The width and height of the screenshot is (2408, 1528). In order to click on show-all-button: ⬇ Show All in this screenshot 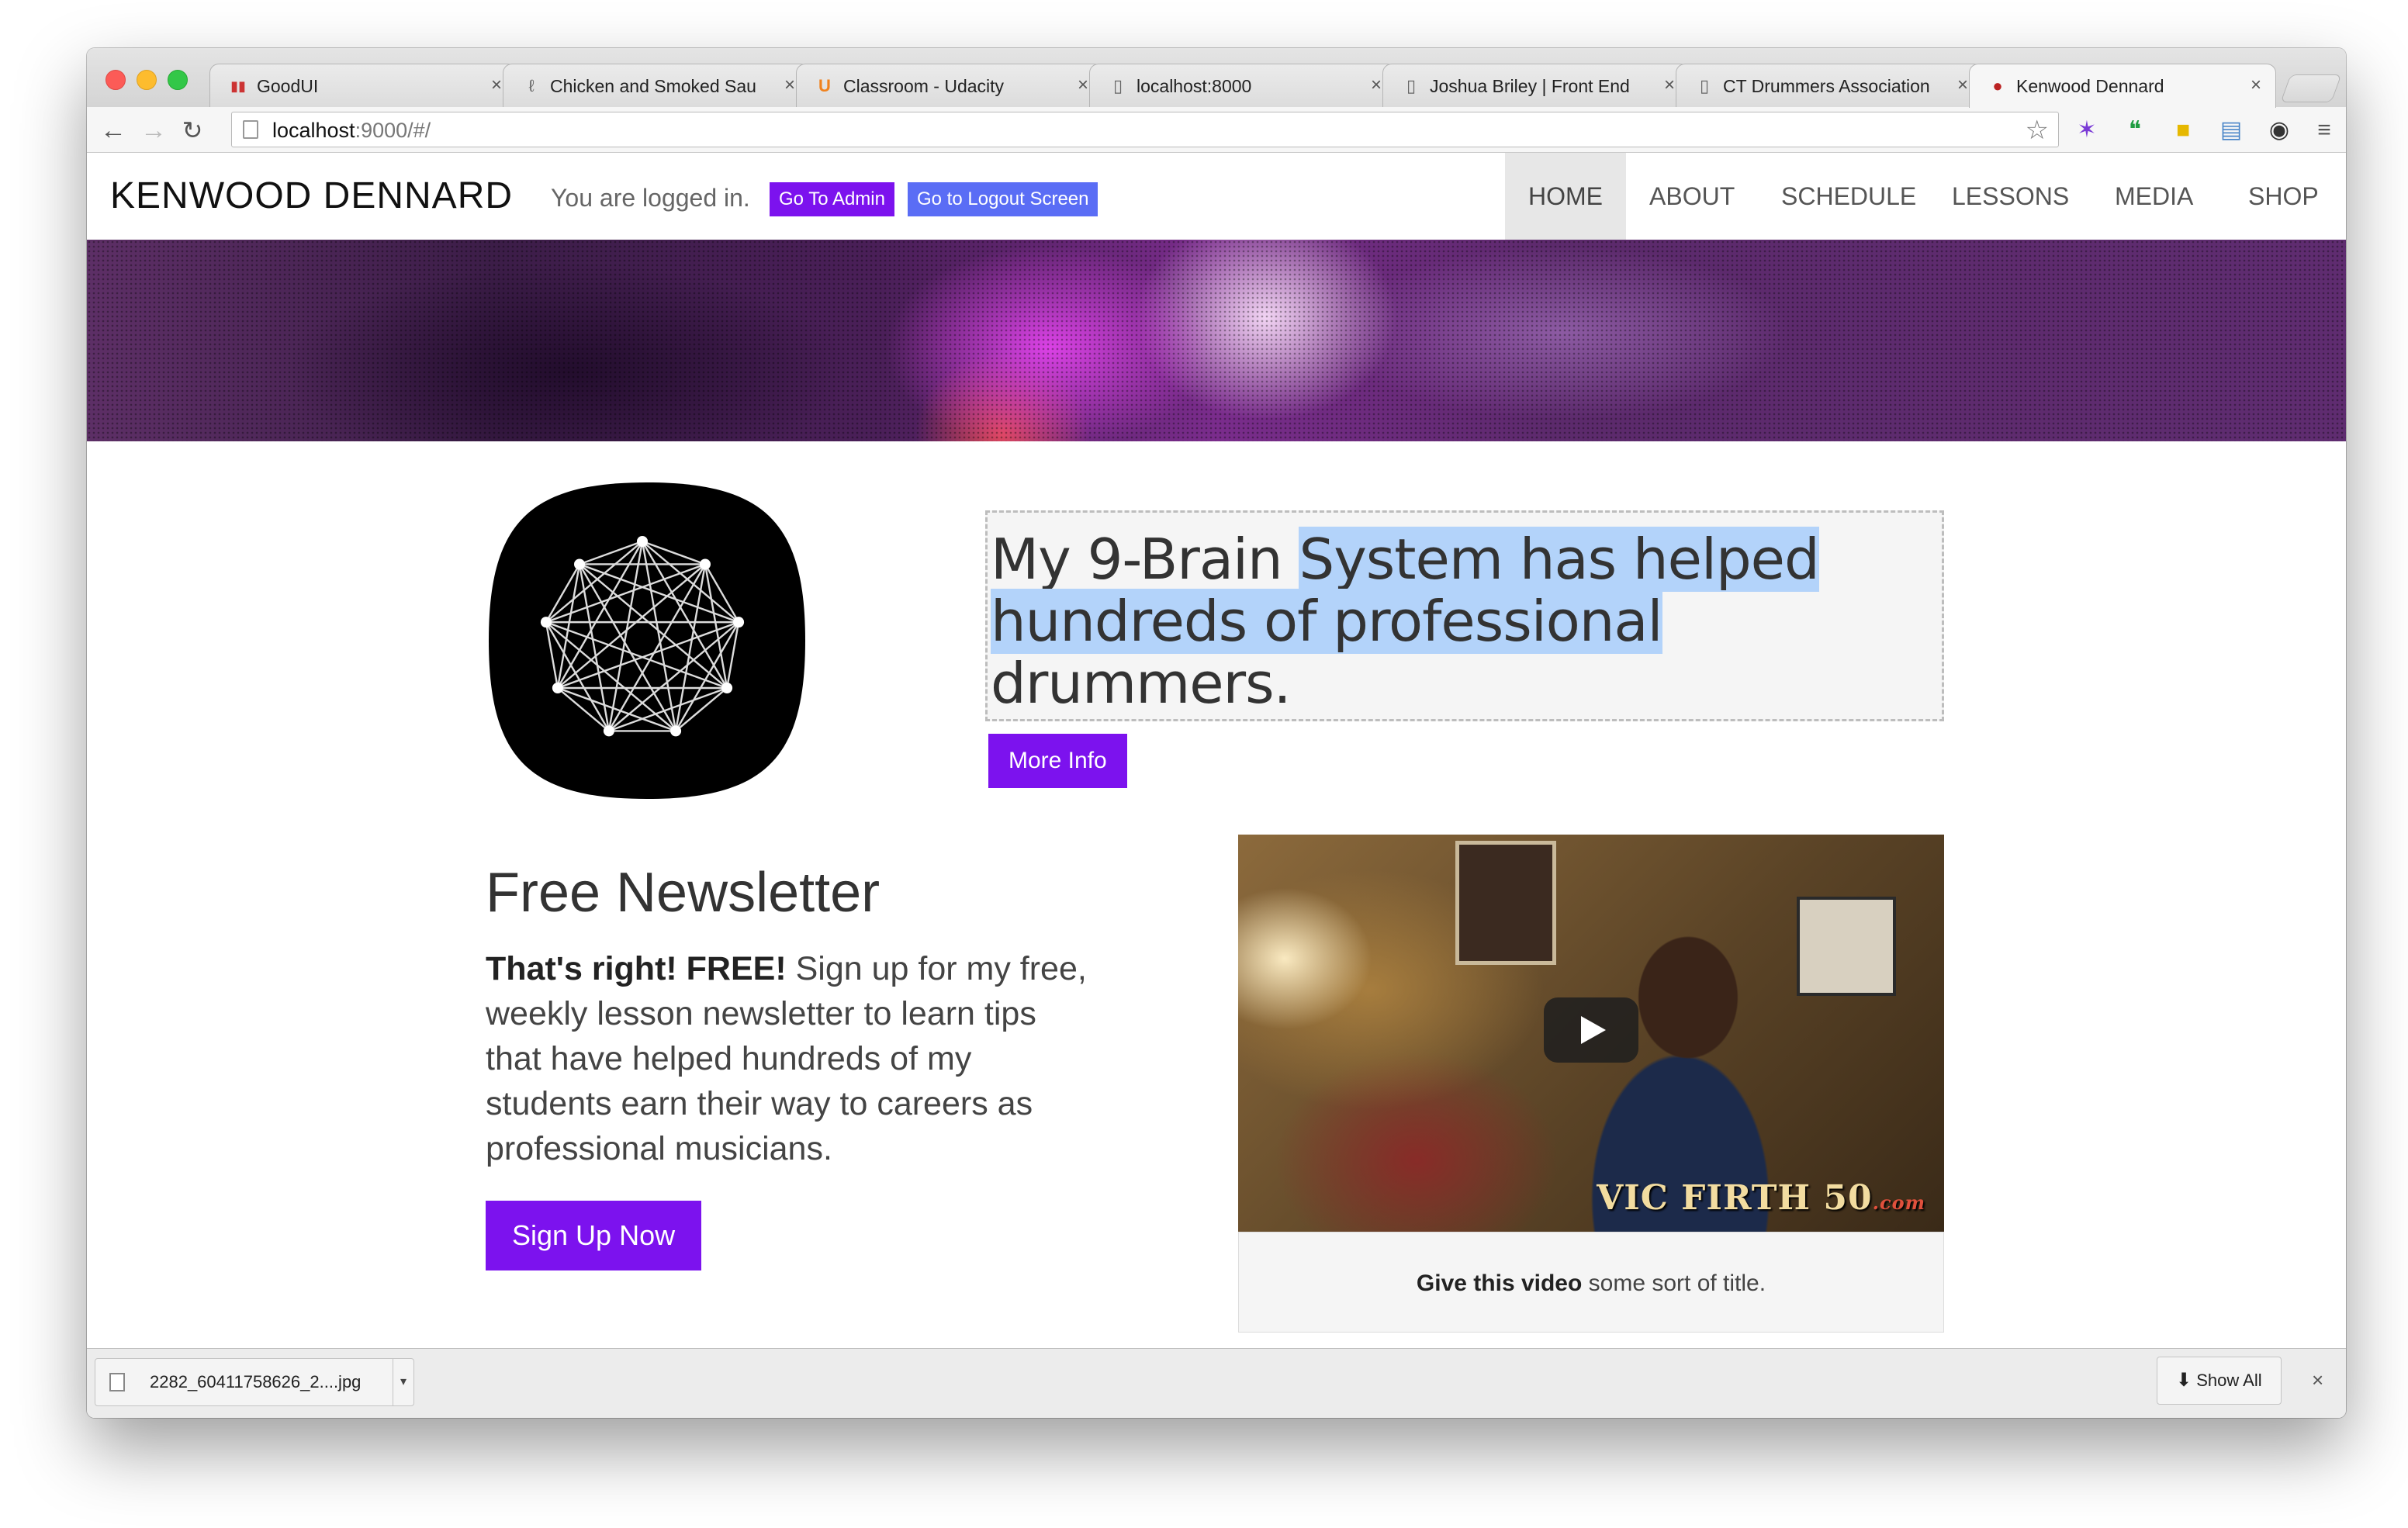, I will do `click(2220, 1381)`.